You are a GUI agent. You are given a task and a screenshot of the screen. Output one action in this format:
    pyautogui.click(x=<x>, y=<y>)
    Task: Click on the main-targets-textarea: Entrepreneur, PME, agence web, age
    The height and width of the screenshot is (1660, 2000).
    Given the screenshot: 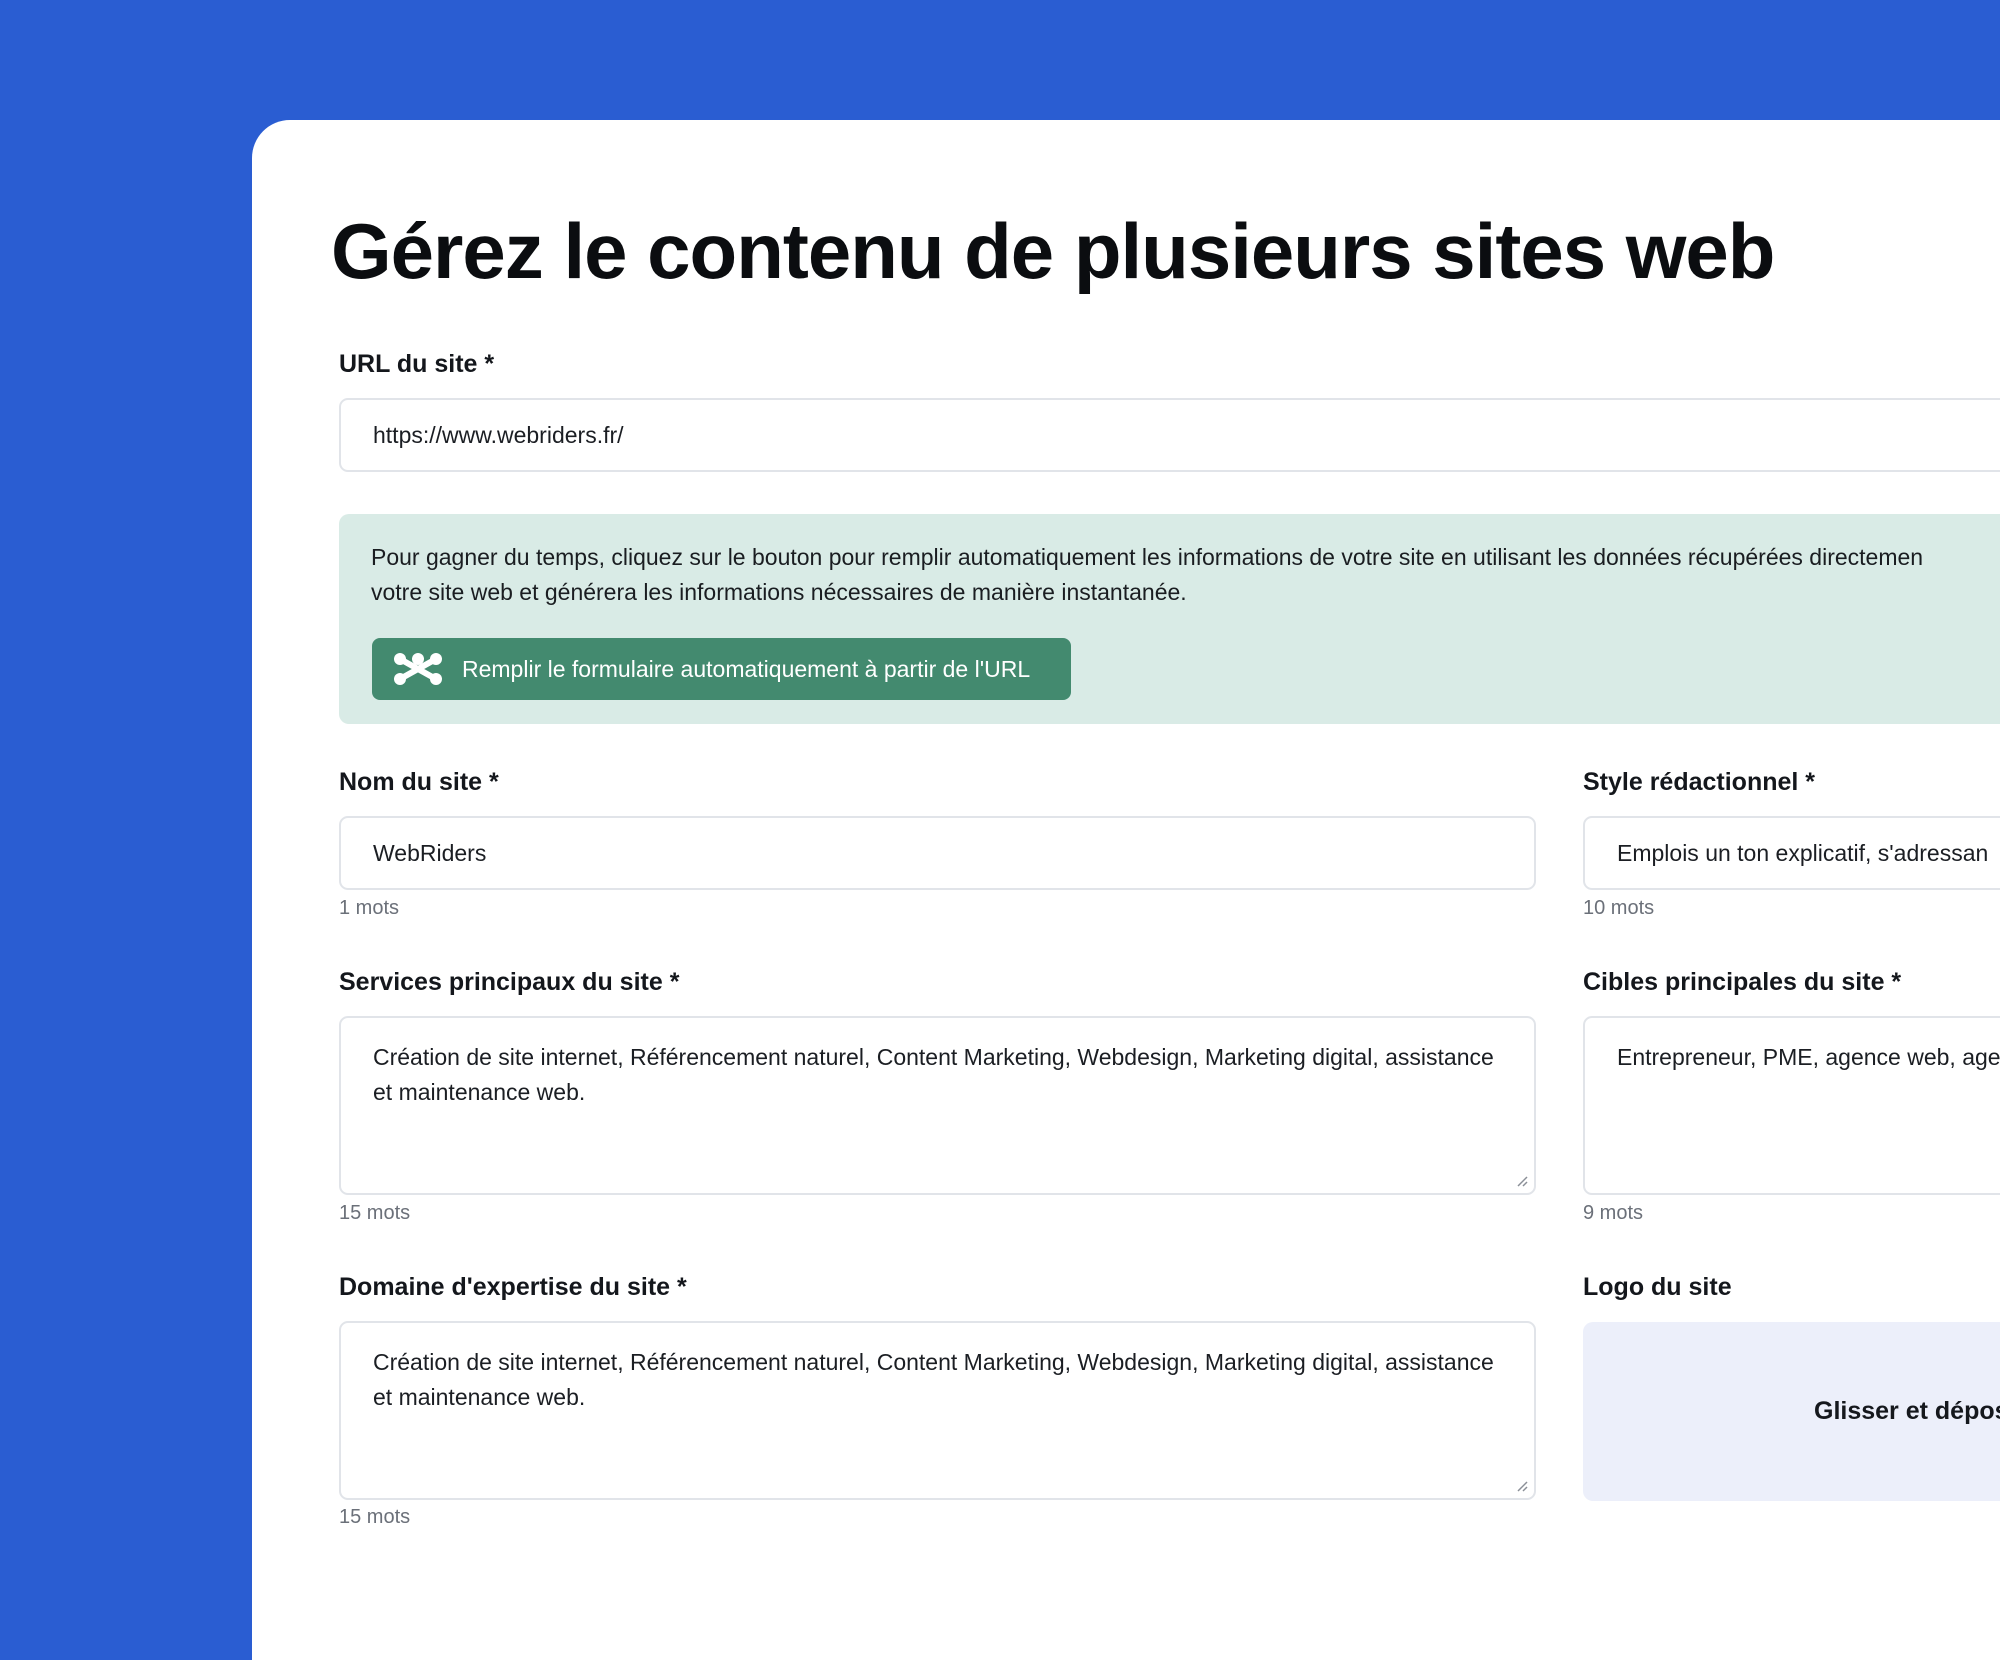 What is the action you would take?
    pyautogui.click(x=1791, y=1105)
    